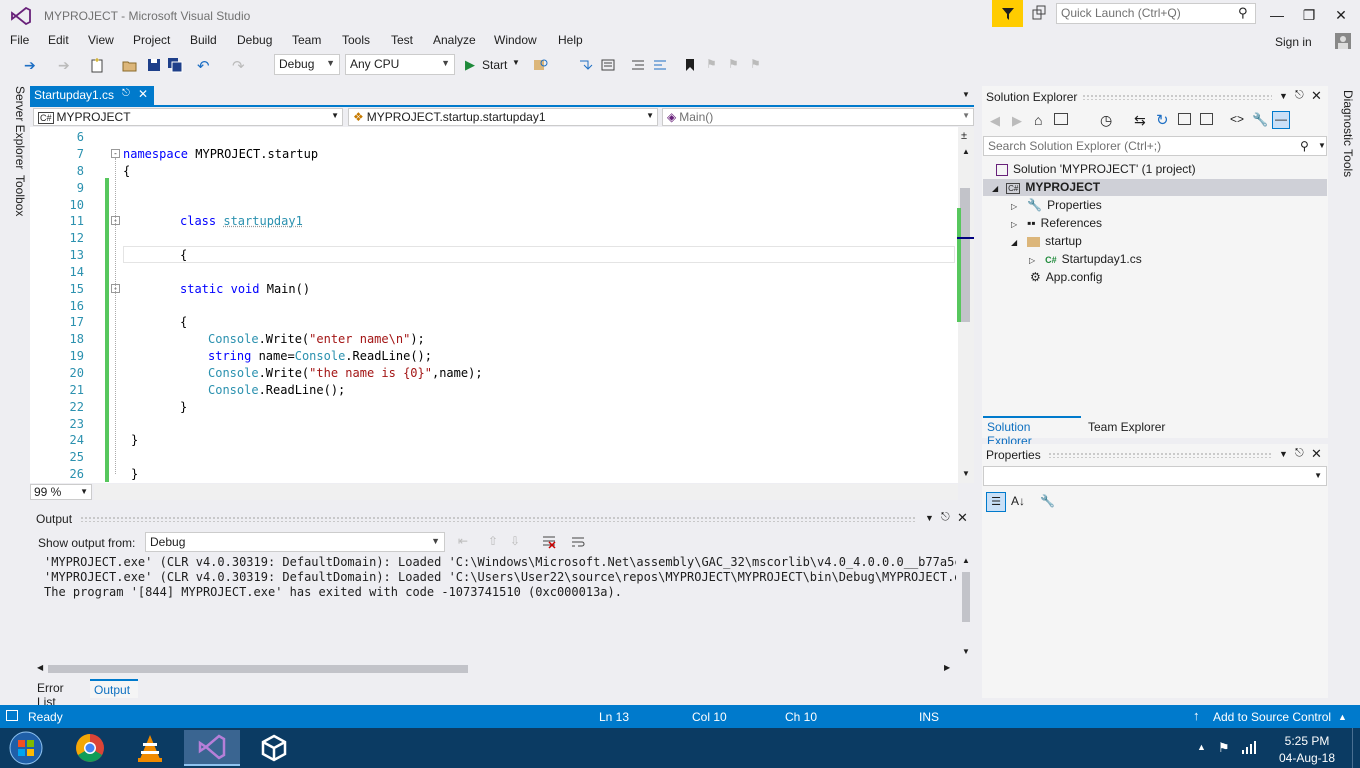 The image size is (1360, 768). I want to click on solution-search-input: Search Solution Explorer (Ctrl+;), so click(1155, 146).